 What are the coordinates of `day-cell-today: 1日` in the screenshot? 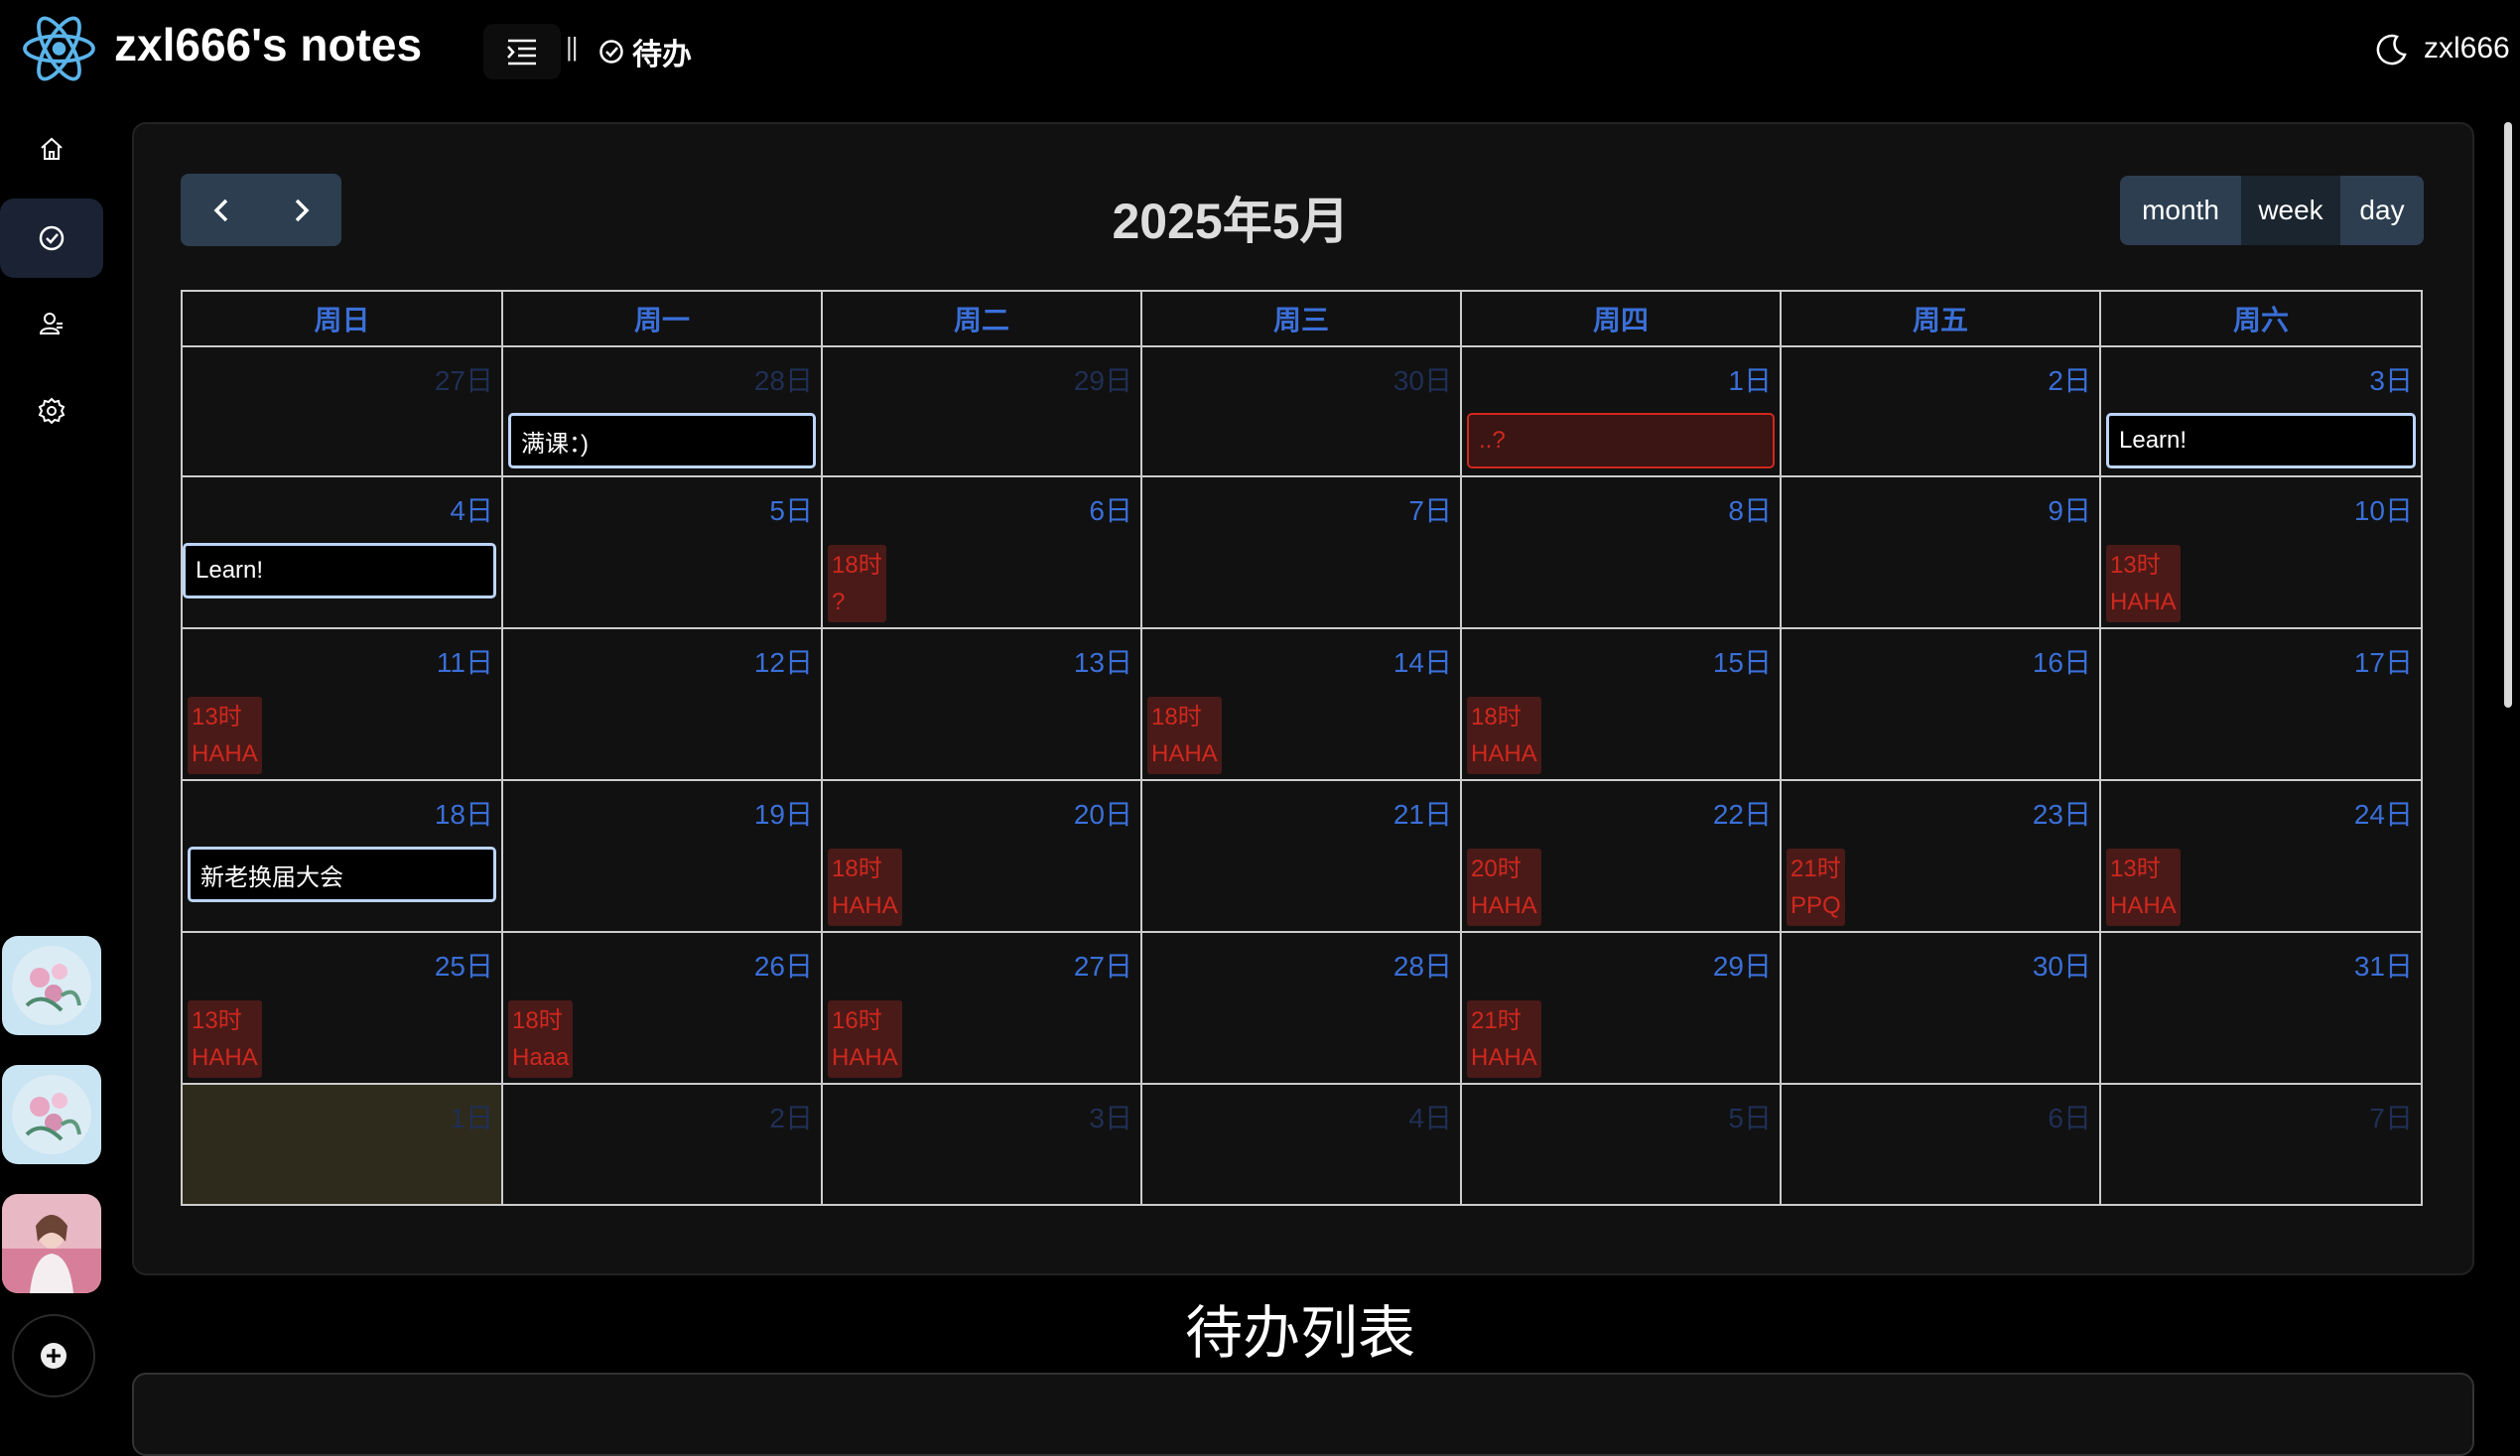 It's located at (343, 1143).